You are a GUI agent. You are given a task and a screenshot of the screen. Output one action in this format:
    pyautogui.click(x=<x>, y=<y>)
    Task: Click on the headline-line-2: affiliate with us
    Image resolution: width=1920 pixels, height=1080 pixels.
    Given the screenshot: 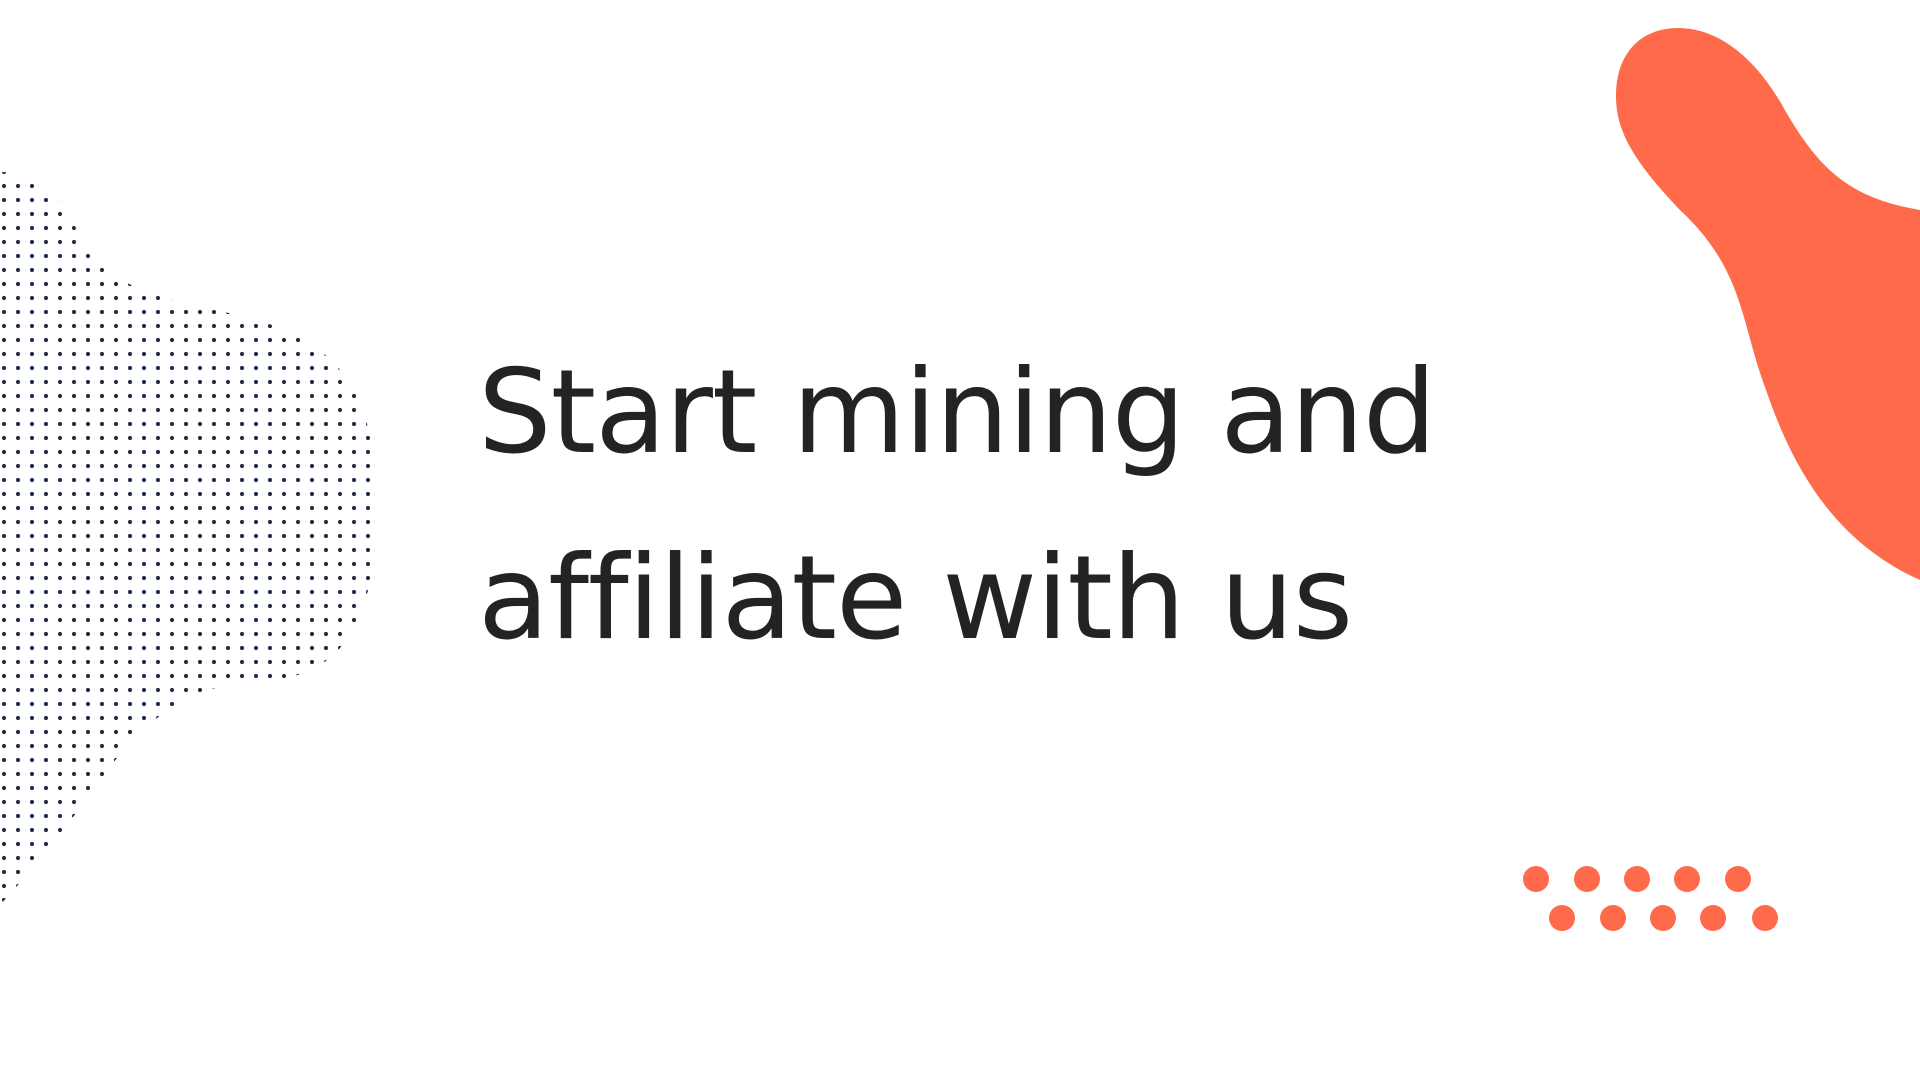 What is the action you would take?
    pyautogui.click(x=915, y=598)
    